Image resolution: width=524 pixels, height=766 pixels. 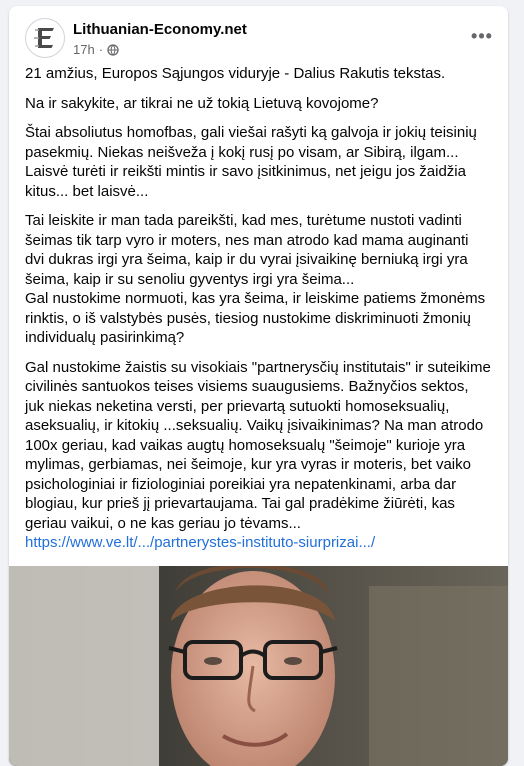 I want to click on post-header: Lithuanian-Economy.net 17h · •••, so click(x=260, y=38).